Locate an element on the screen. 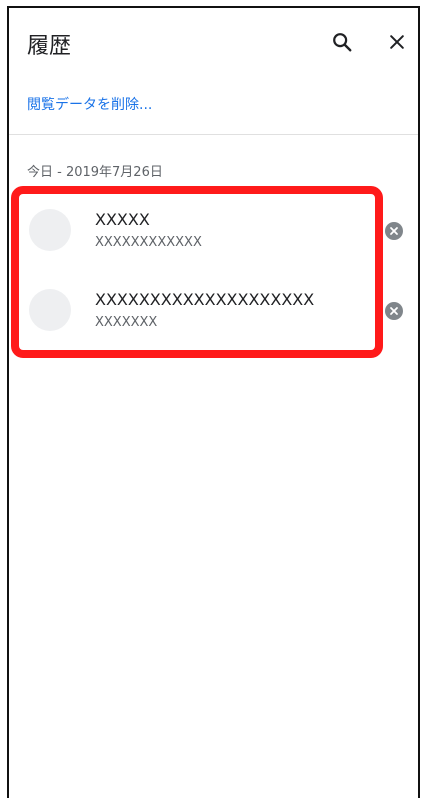 This screenshot has width=422, height=800. close-icon is located at coordinates (397, 42).